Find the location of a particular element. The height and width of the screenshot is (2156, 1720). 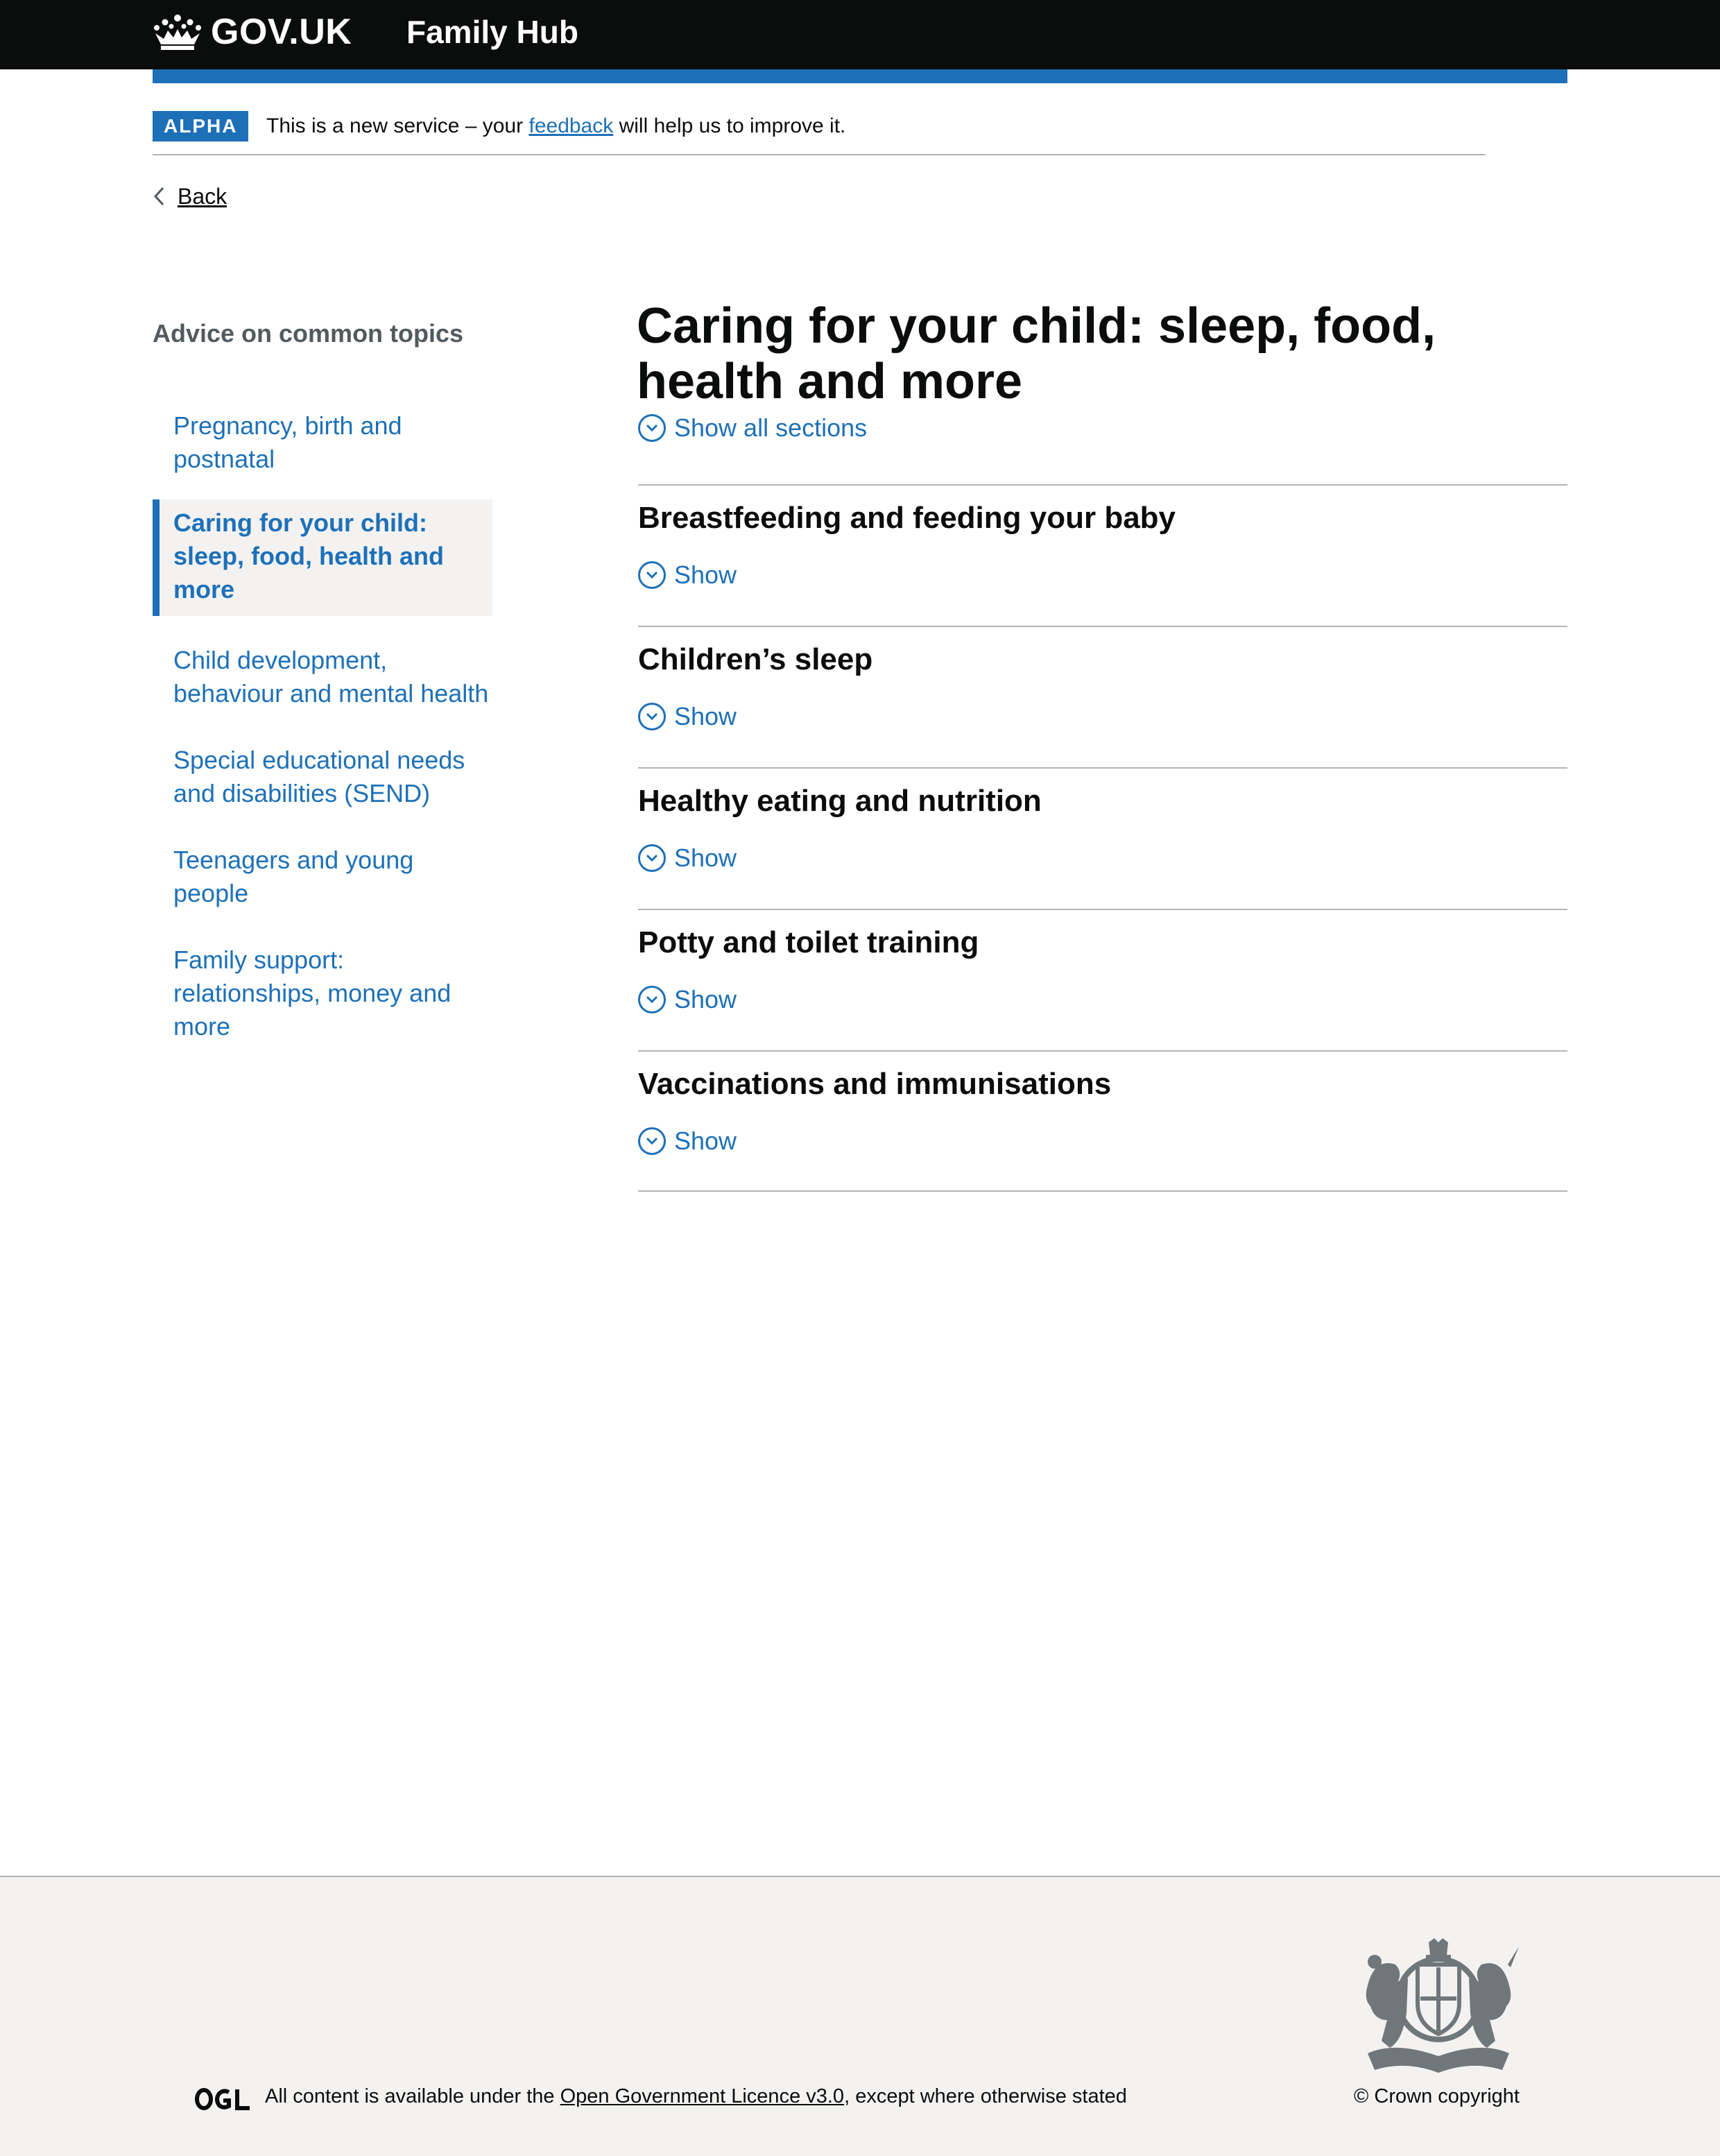

accordion-section-heading: Breastfeeding and feeding your baby is located at coordinates (907, 518).